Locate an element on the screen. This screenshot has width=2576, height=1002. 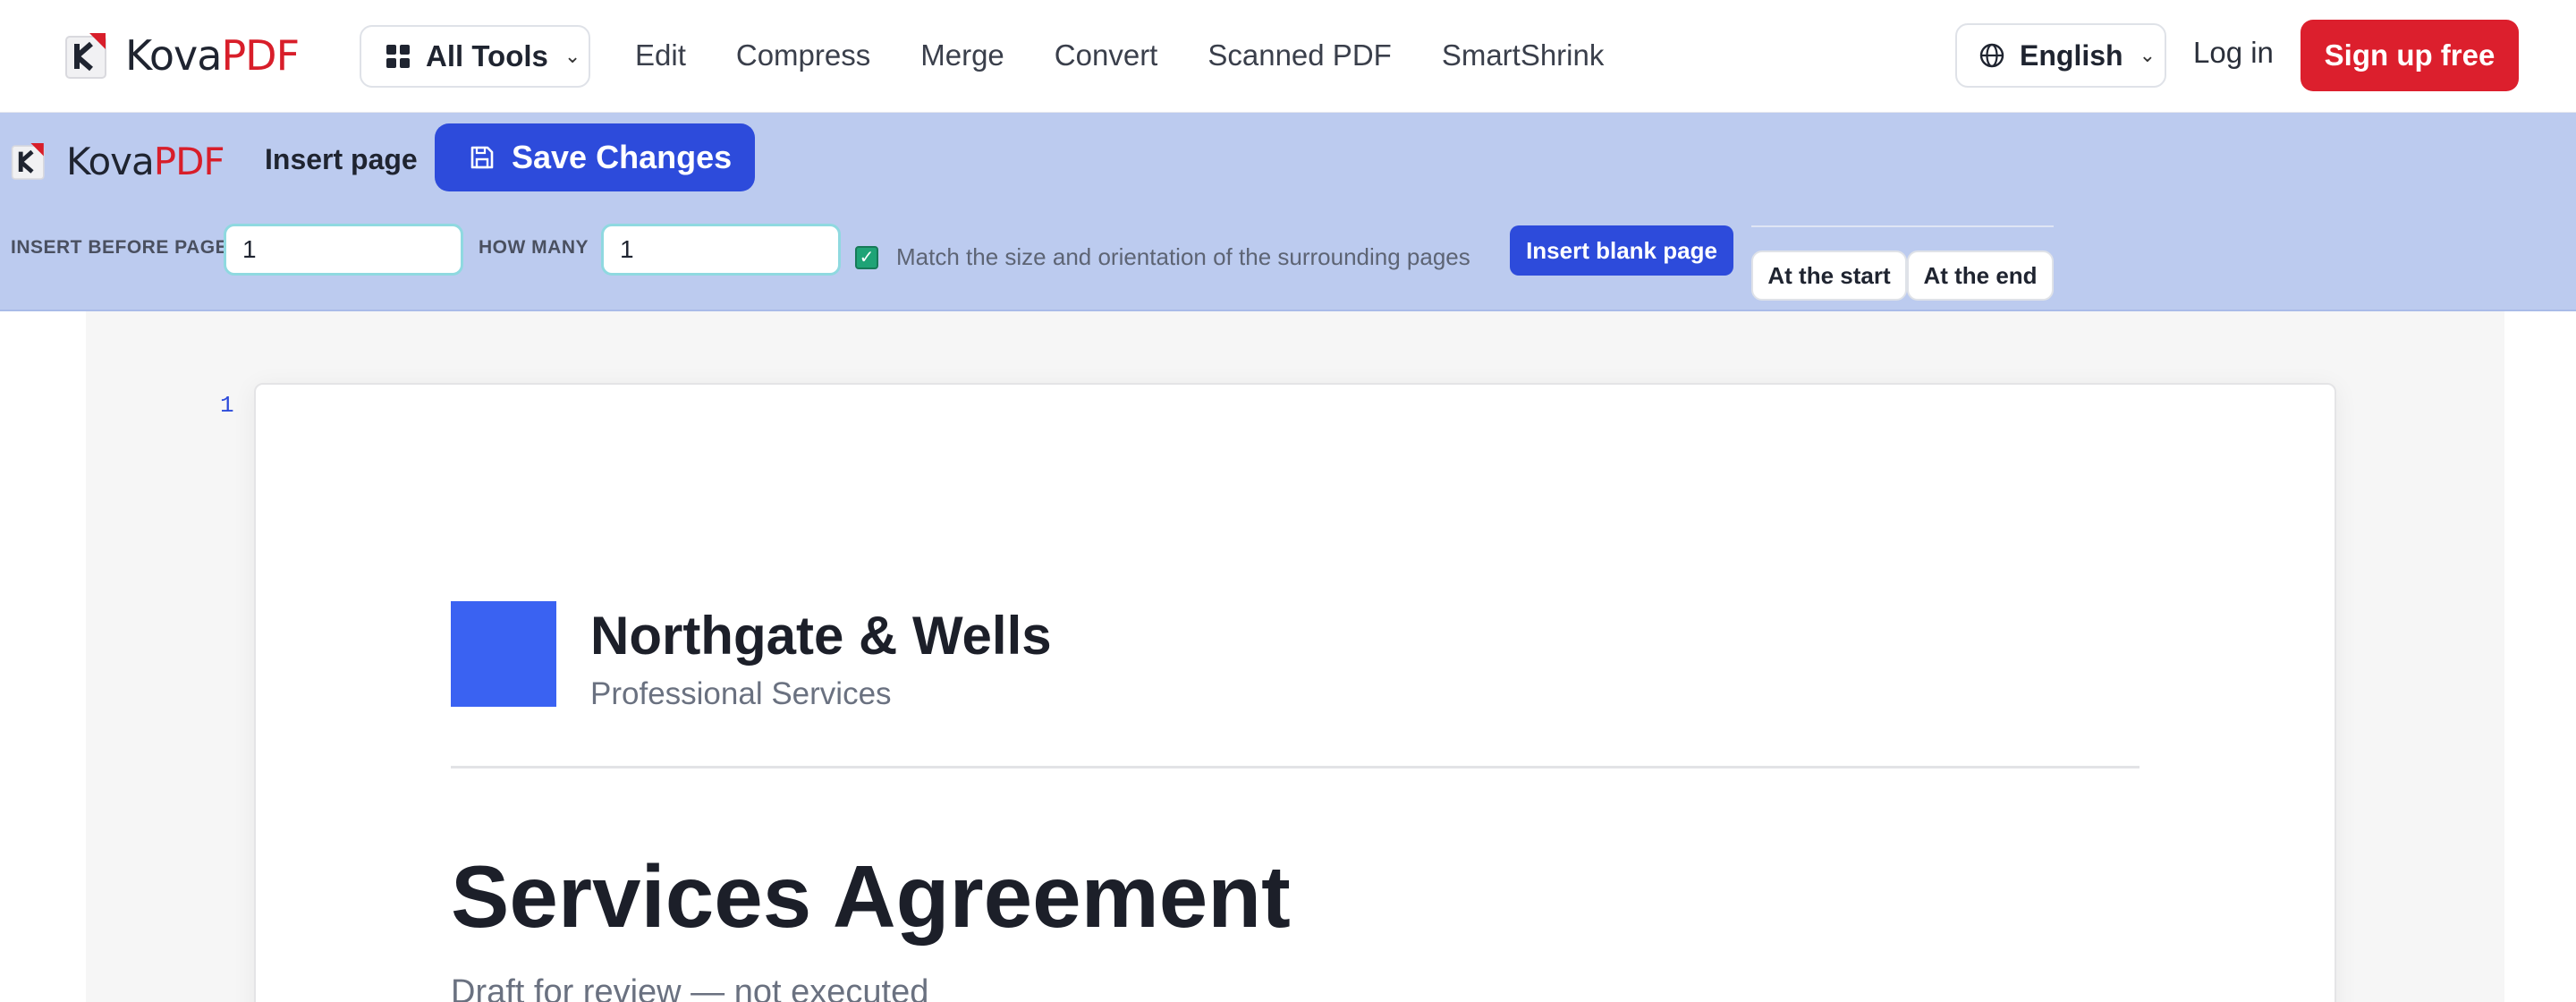
nav-link-scanned-pdf: Scanned PDF is located at coordinates (1299, 55).